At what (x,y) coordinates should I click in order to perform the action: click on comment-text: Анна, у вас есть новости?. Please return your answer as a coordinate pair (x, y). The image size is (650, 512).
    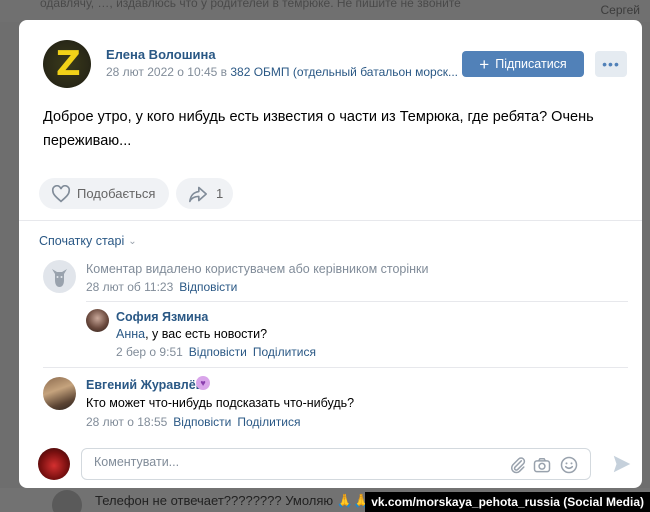
    Looking at the image, I should click on (191, 334).